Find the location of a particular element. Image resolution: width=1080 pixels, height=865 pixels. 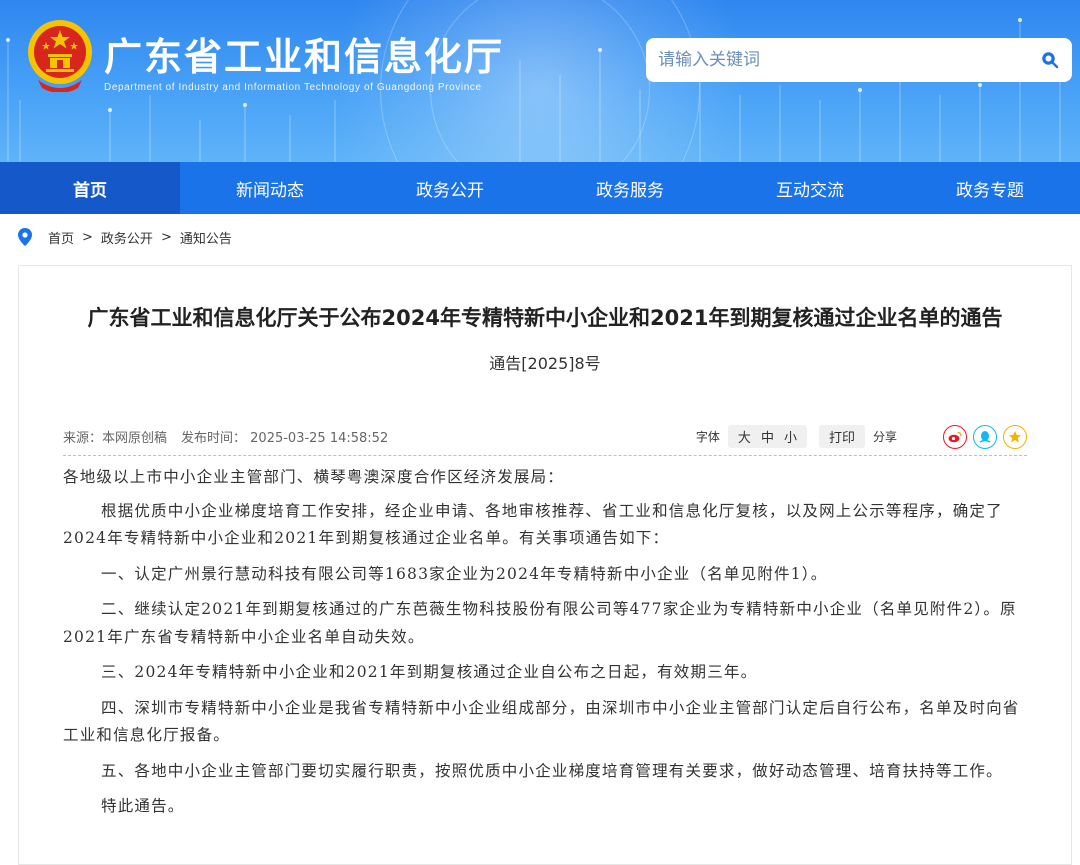

nav-item-news: 新闻动态 is located at coordinates (270, 188).